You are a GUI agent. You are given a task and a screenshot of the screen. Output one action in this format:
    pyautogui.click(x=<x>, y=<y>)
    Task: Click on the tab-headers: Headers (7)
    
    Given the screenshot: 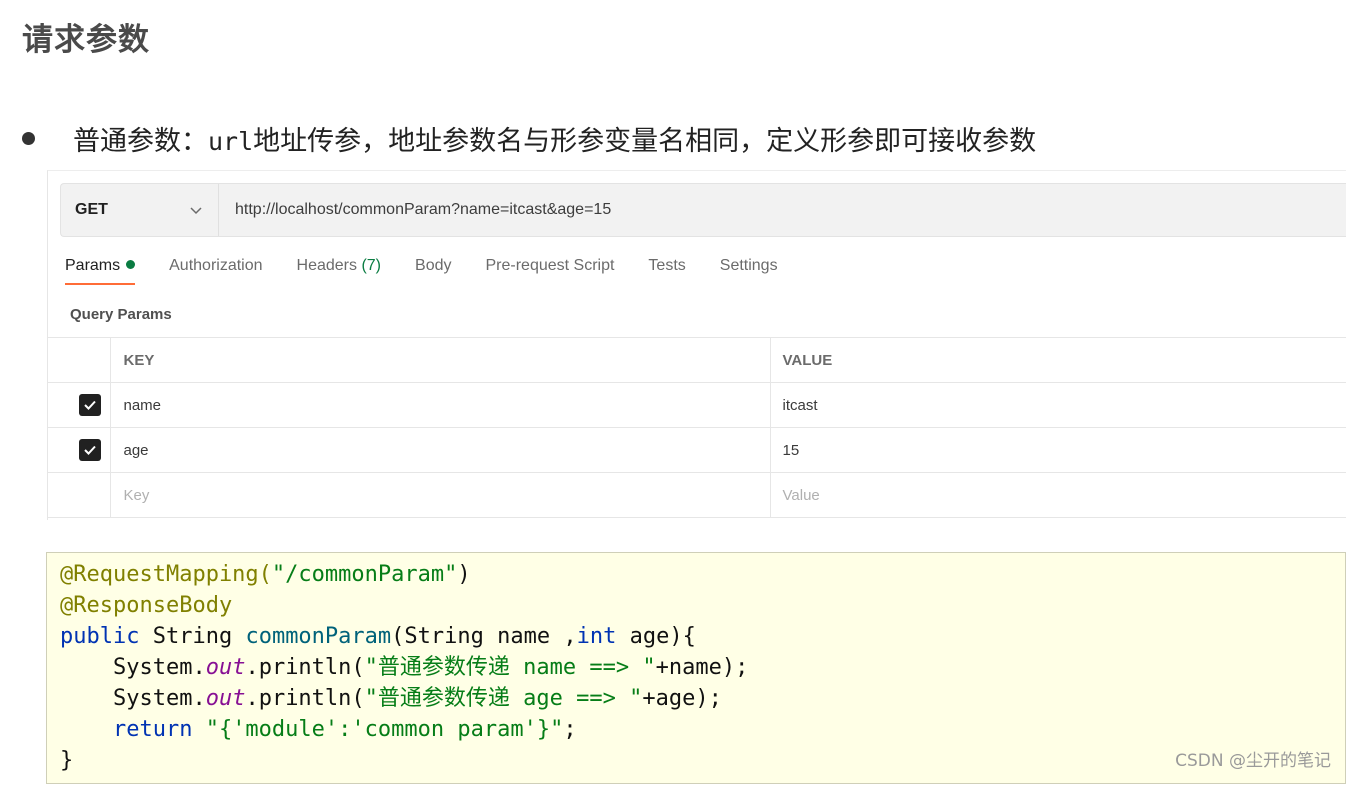 What is the action you would take?
    pyautogui.click(x=339, y=271)
    